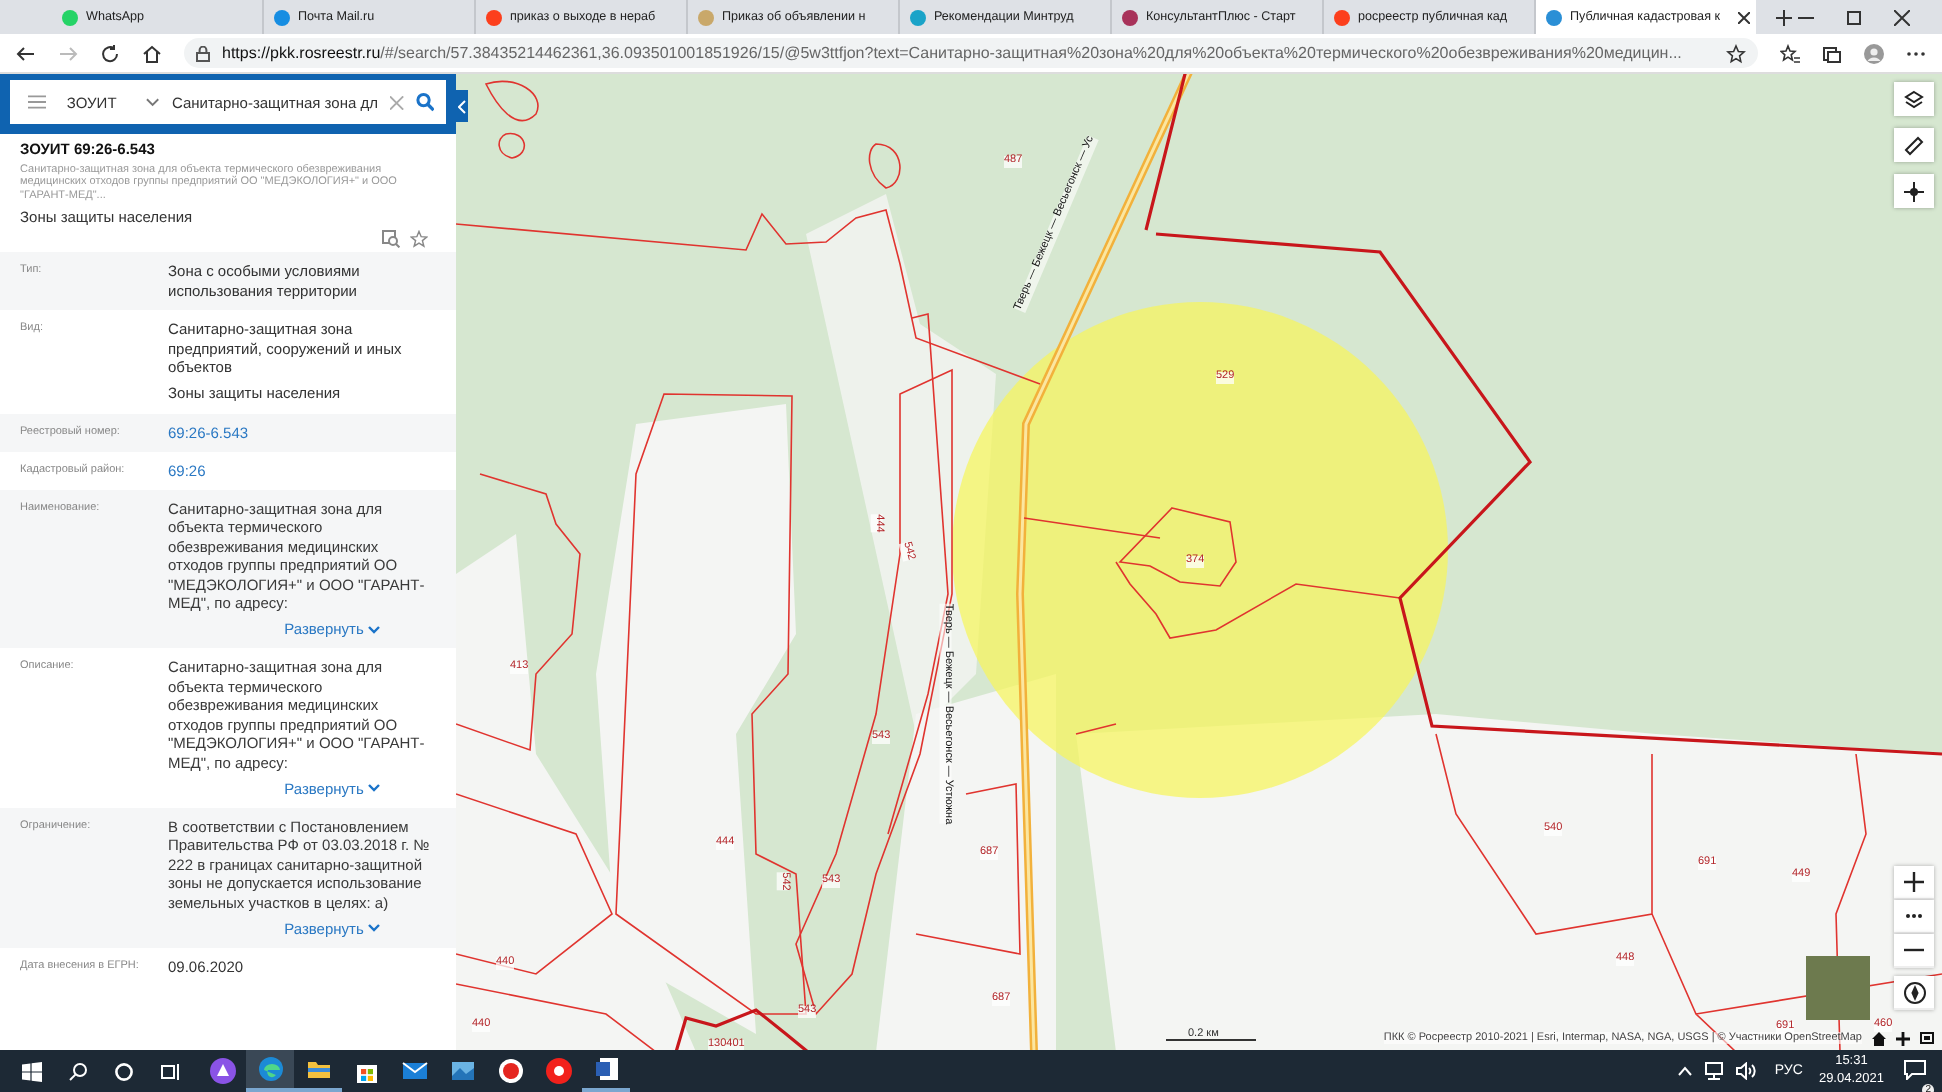 The image size is (1942, 1092). I want to click on locate-button, so click(1914, 191).